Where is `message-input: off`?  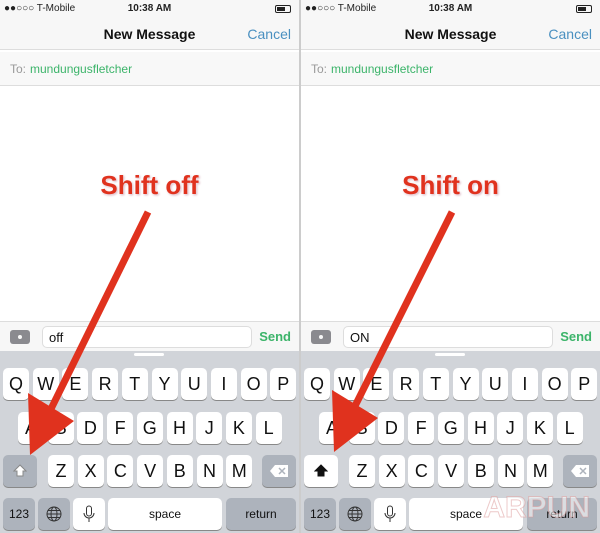
message-input: off is located at coordinates (147, 337).